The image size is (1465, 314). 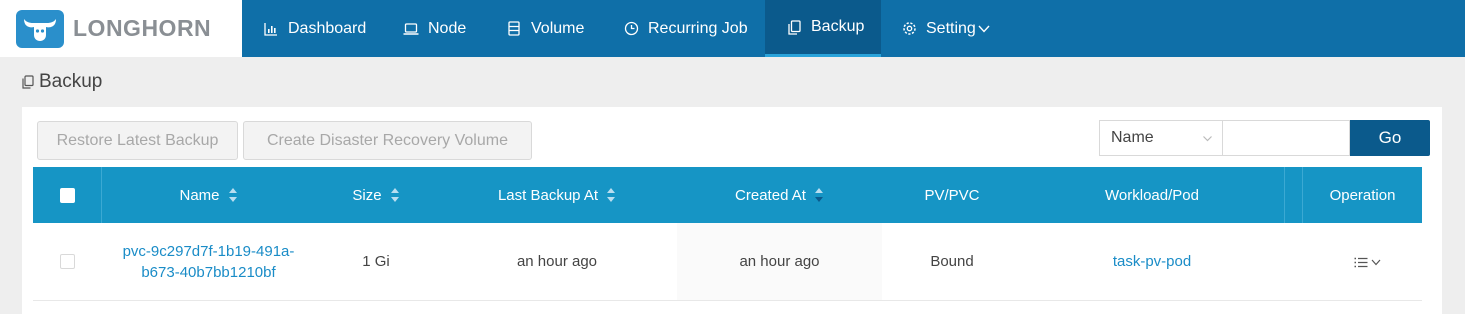 I want to click on gear-icon, so click(x=909, y=29).